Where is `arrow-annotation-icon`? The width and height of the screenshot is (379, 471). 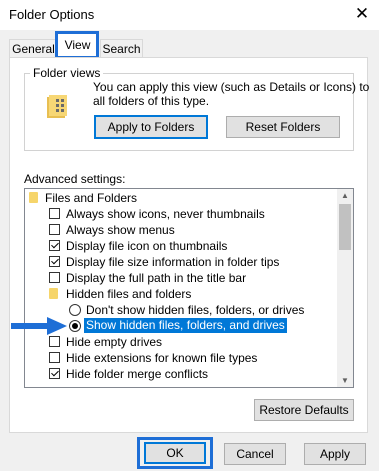 arrow-annotation-icon is located at coordinates (39, 326).